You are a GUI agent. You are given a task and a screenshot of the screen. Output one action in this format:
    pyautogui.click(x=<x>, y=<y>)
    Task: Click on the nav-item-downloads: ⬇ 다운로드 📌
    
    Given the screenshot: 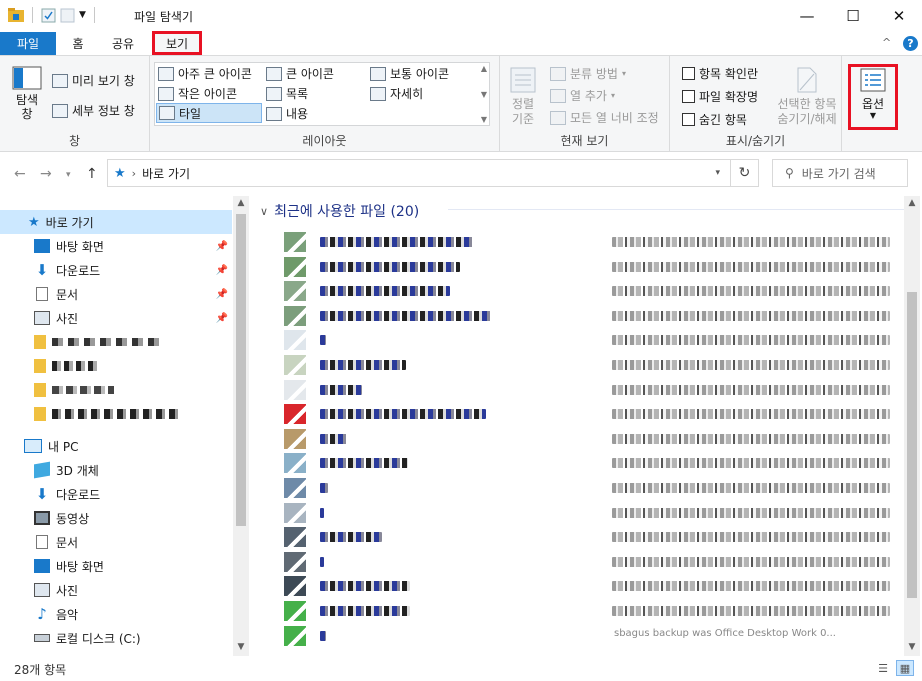 What is the action you would take?
    pyautogui.click(x=116, y=270)
    